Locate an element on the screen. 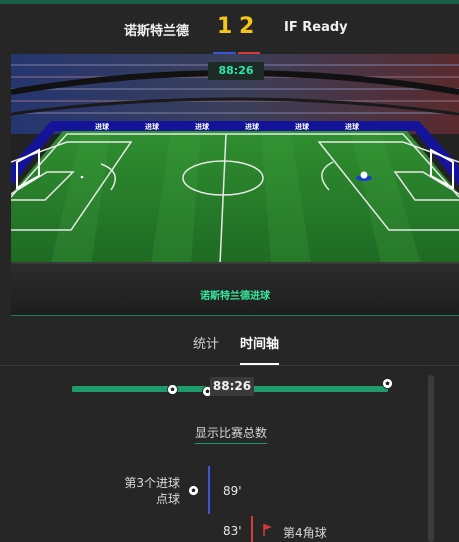 The image size is (459, 542). score-header: 诺斯特兰德 1 2 IF Ready is located at coordinates (229, 29).